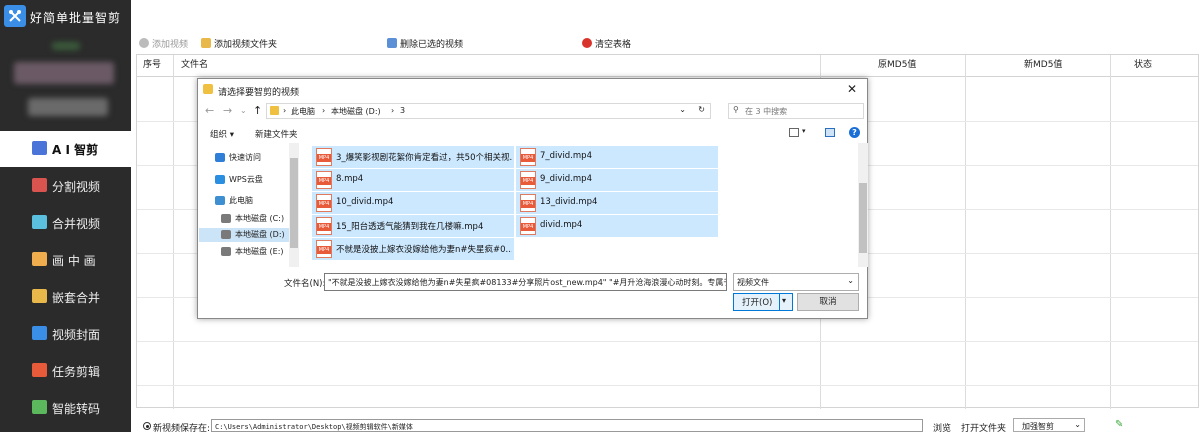  What do you see at coordinates (569, 202) in the screenshot?
I see `file-name: 13_divid.mp4` at bounding box center [569, 202].